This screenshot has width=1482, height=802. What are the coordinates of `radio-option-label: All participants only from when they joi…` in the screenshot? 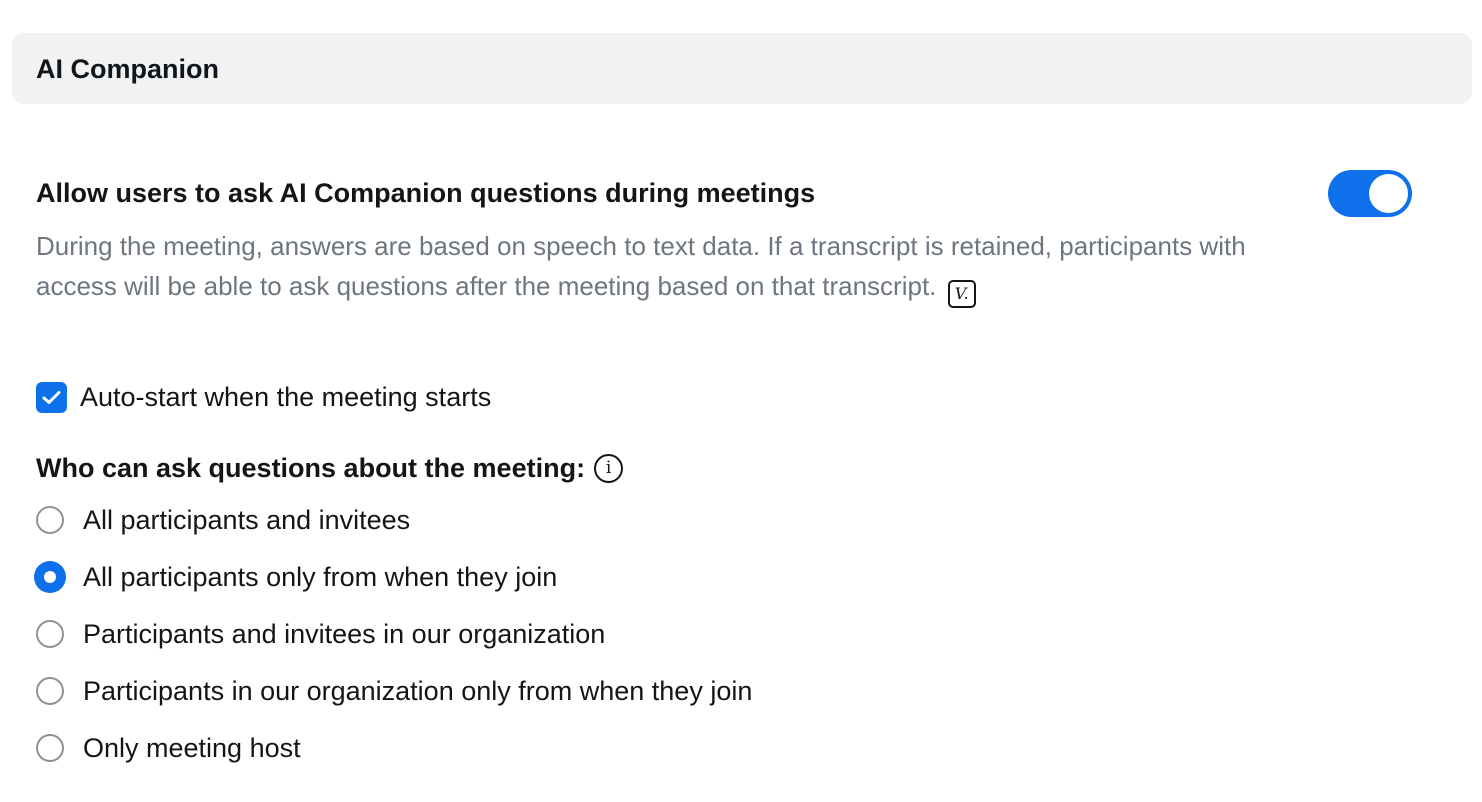 It's located at (320, 577).